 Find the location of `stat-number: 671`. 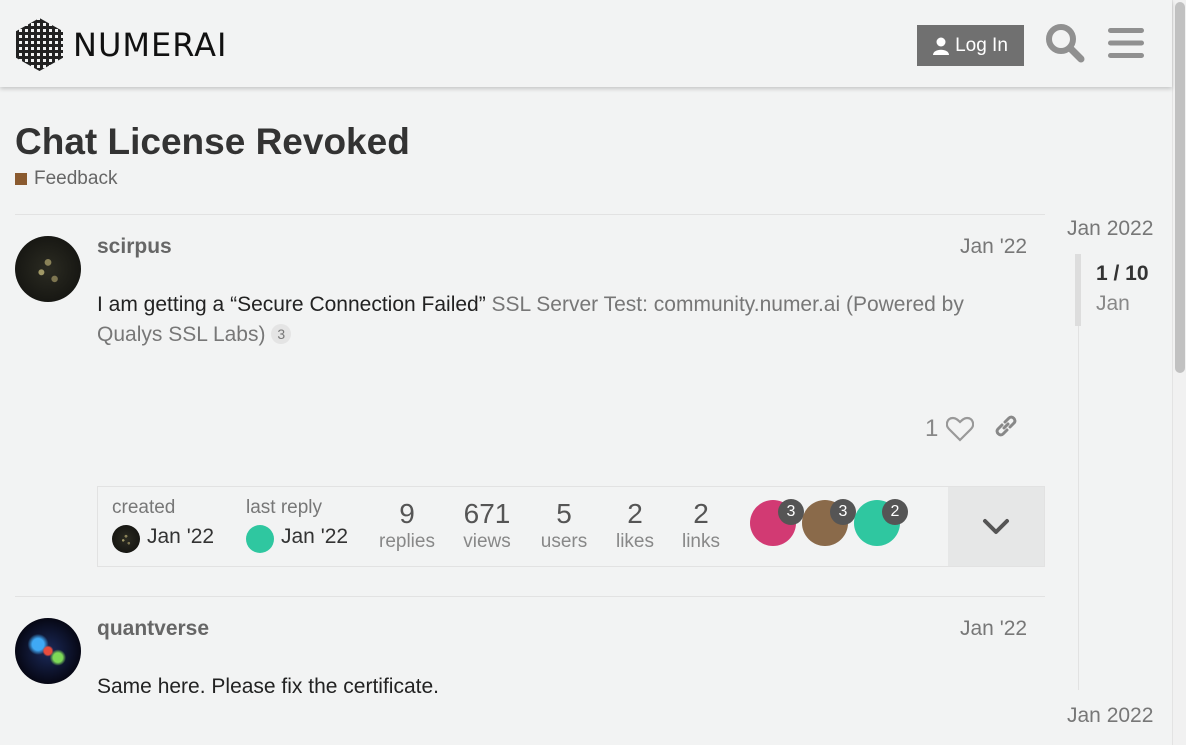

stat-number: 671 is located at coordinates (487, 513).